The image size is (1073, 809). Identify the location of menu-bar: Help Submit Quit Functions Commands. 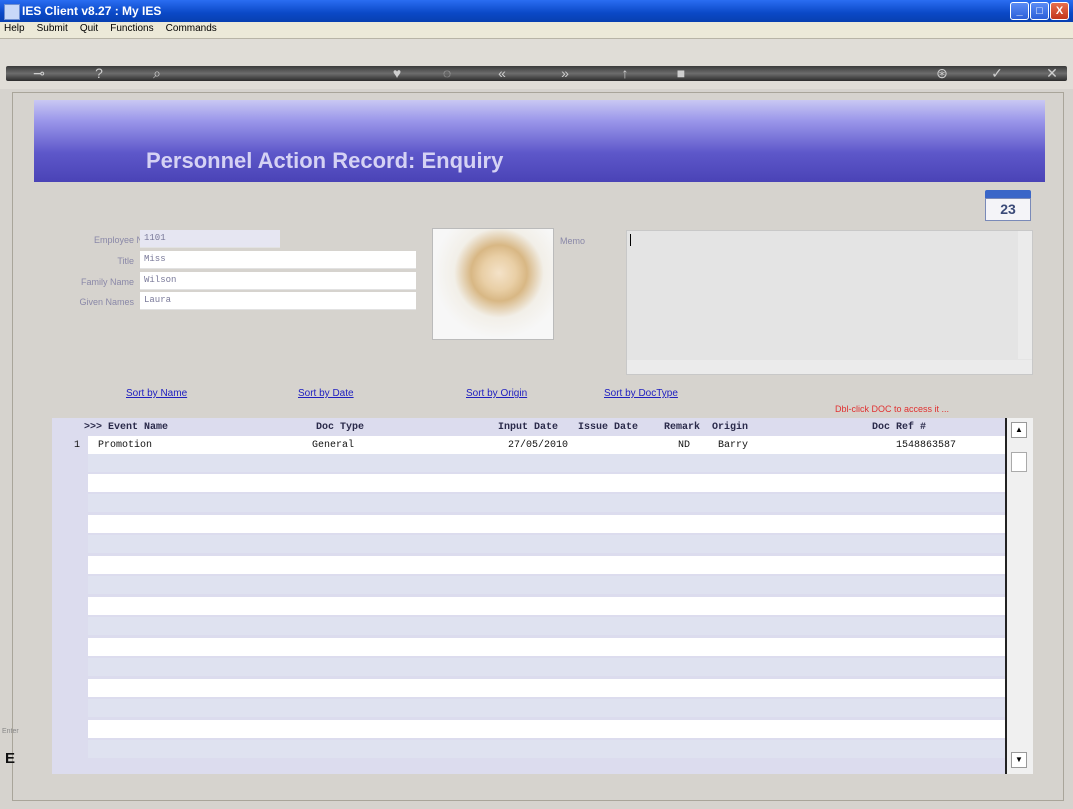
(536, 30).